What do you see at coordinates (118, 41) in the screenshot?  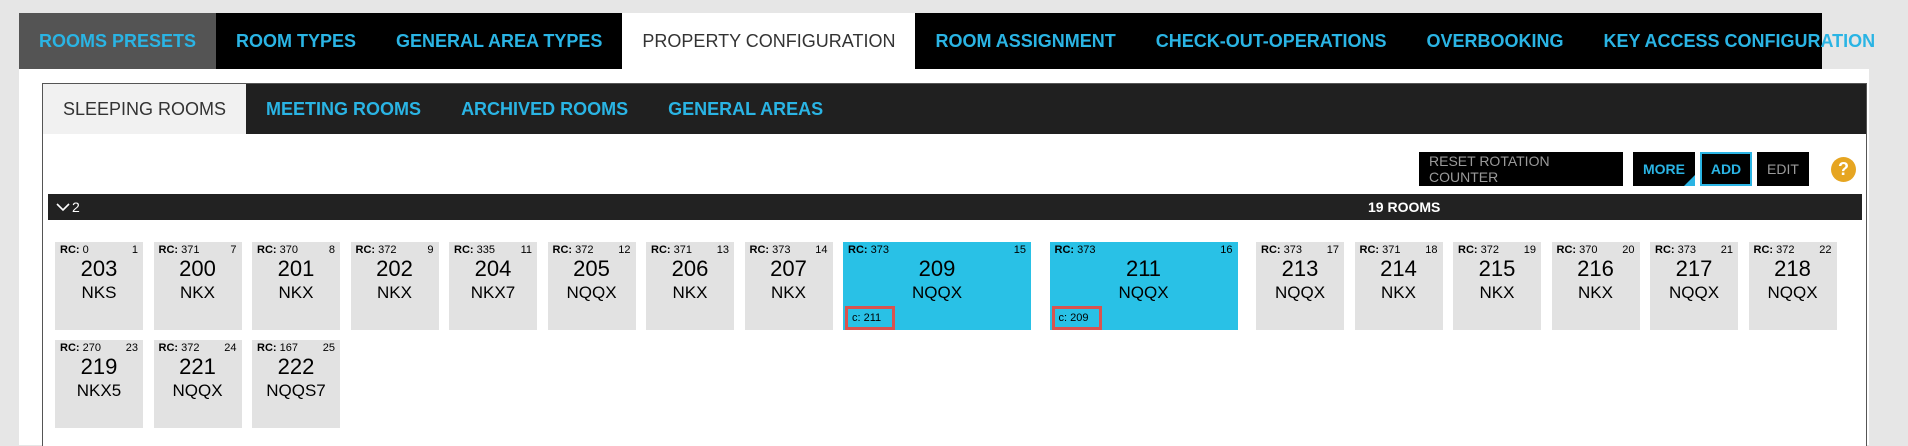 I see `tab-rooms-presets: ROOMS PRESETS` at bounding box center [118, 41].